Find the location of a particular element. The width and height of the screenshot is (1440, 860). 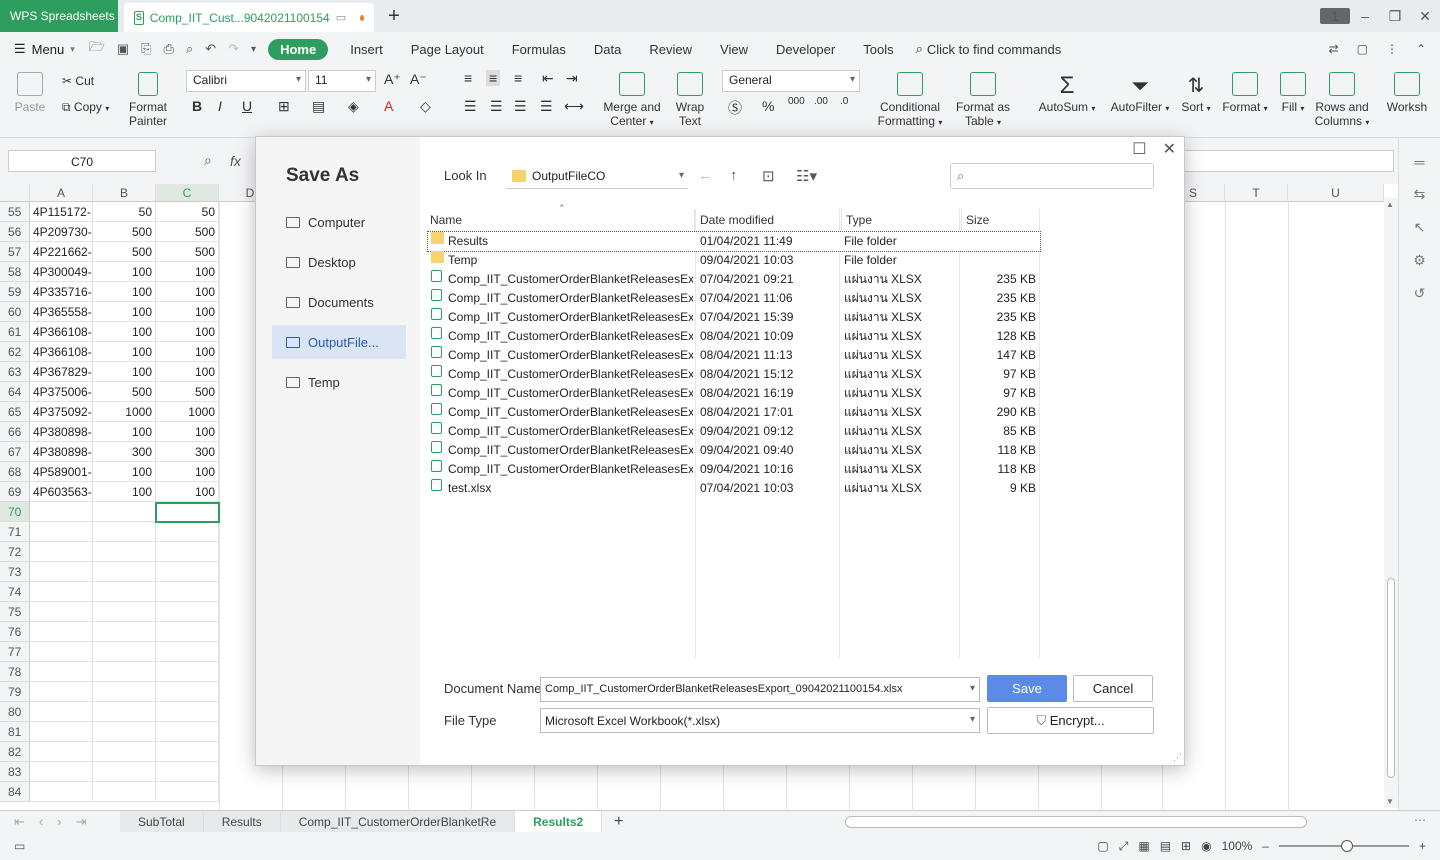

clear-icon: ◇ is located at coordinates (425, 106).